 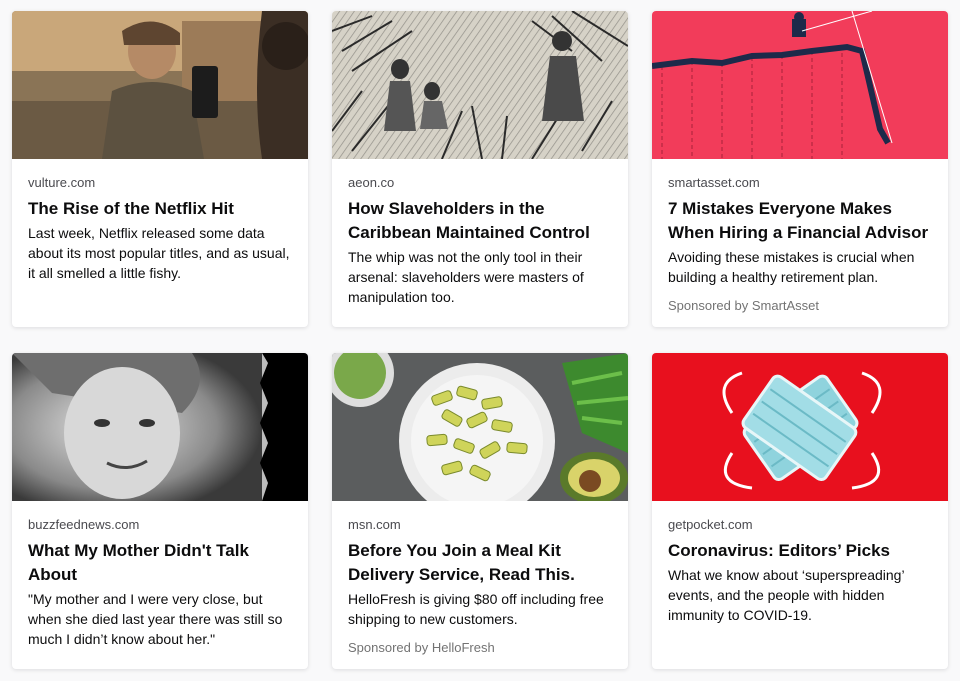 What do you see at coordinates (800, 551) in the screenshot?
I see `story-title: Coronavirus: Editors’ Picks` at bounding box center [800, 551].